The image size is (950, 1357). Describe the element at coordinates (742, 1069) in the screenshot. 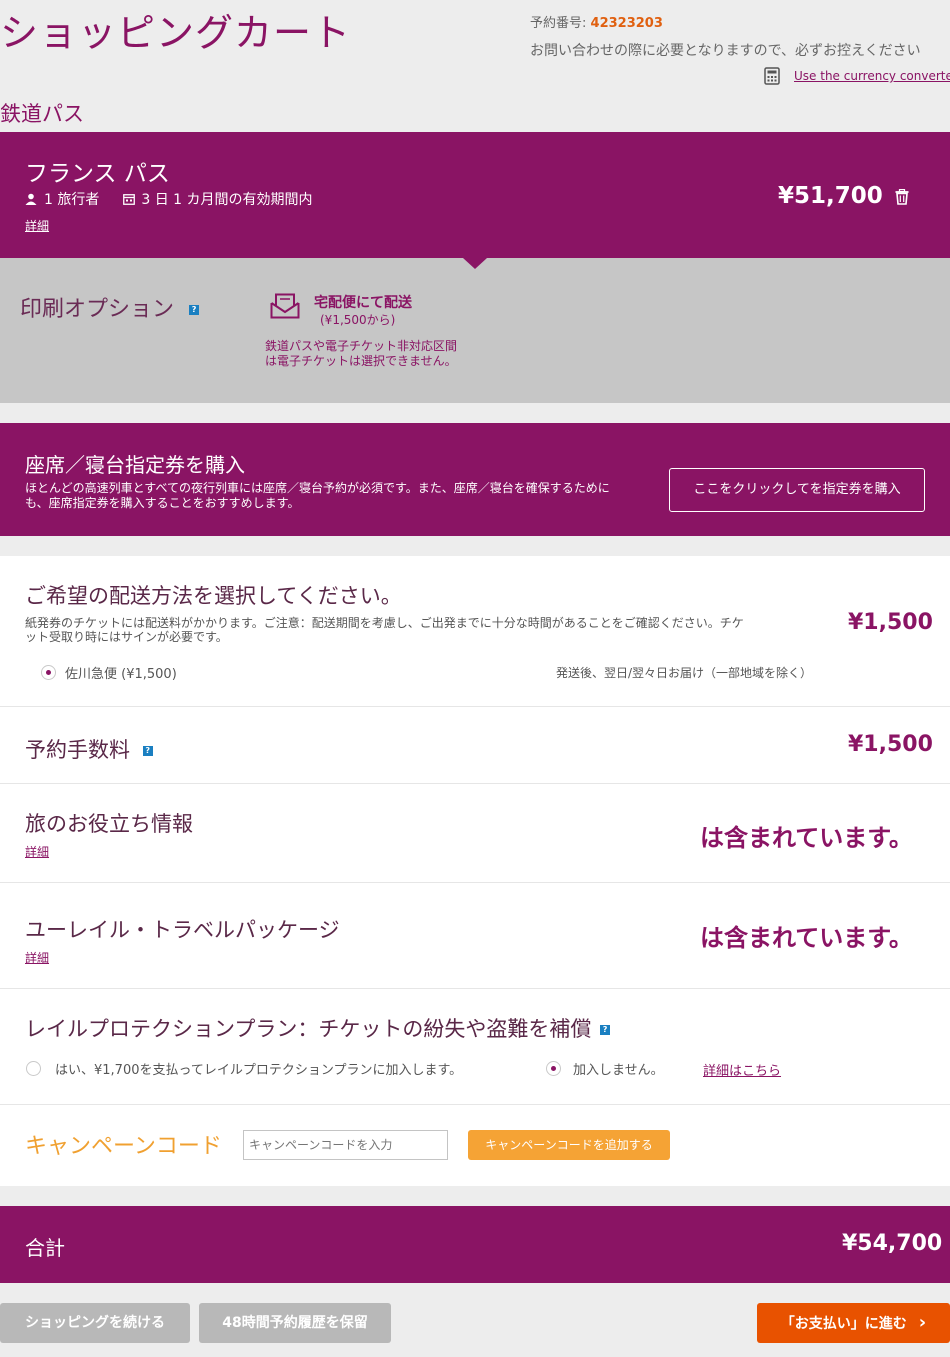

I see `protection-more-link: 詳細はこちら` at that location.